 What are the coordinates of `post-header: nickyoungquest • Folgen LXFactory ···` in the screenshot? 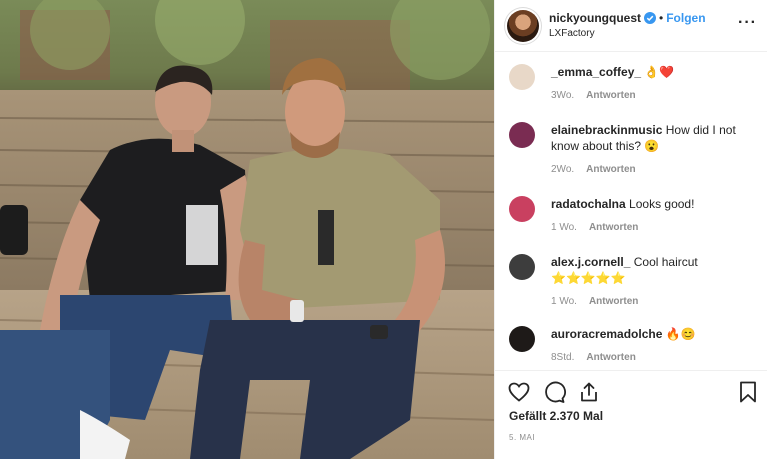 It's located at (631, 26).